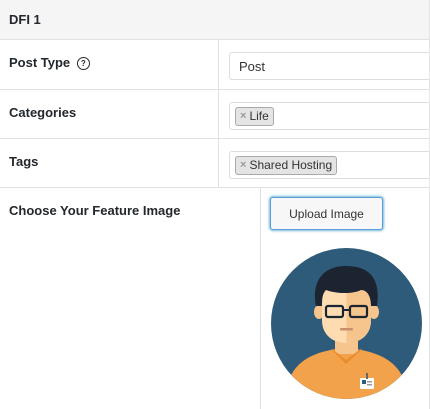  I want to click on post-type-field-cell: Post, so click(324, 64).